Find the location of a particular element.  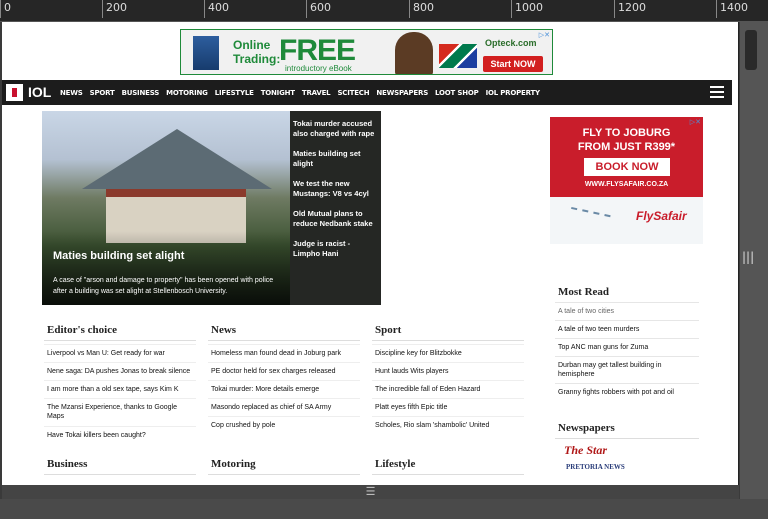

ad-headline: FREE is located at coordinates (317, 50).